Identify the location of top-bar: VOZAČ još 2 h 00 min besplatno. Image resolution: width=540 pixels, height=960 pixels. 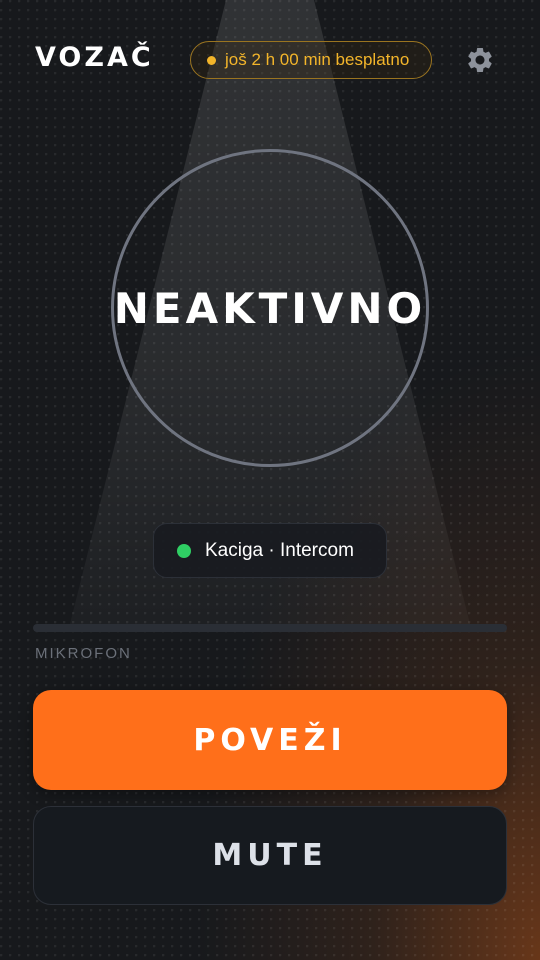
(270, 60).